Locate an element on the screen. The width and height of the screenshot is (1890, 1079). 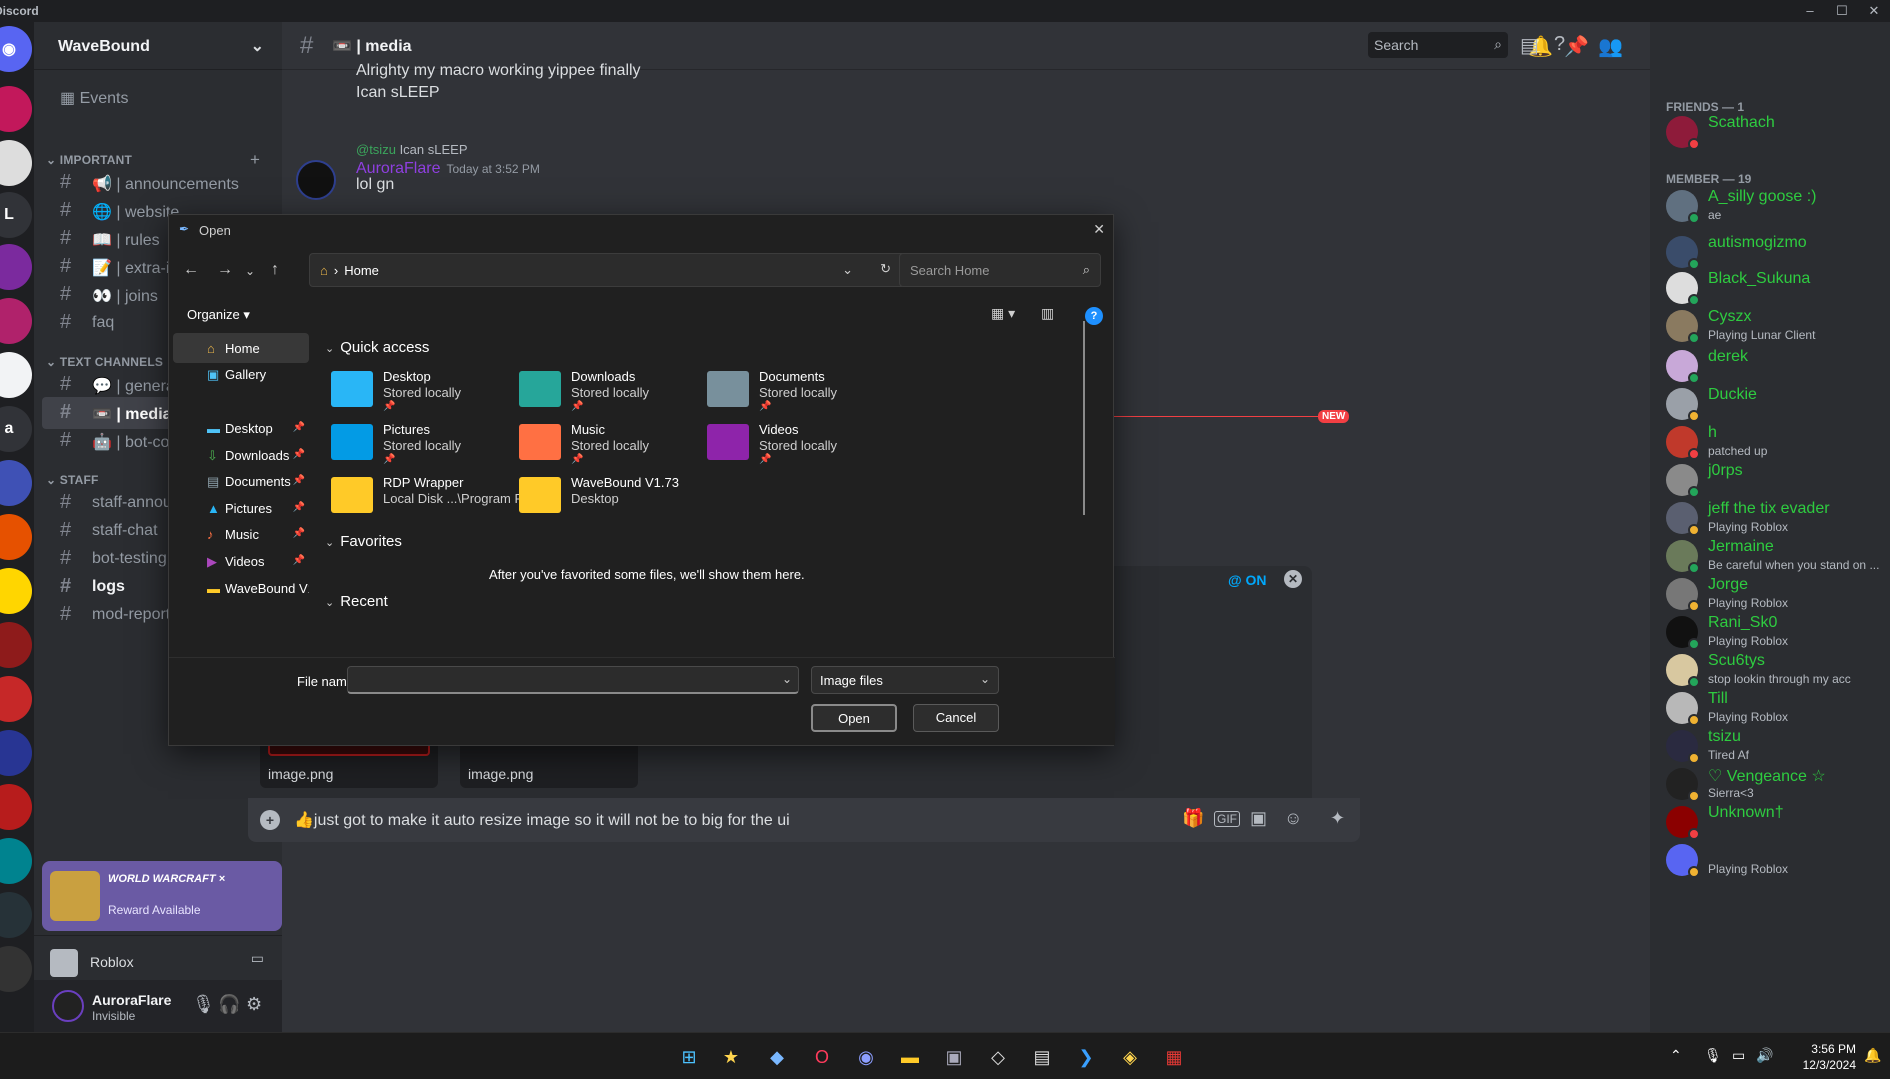
file-explorer-icon: ▬ is located at coordinates (910, 1057).